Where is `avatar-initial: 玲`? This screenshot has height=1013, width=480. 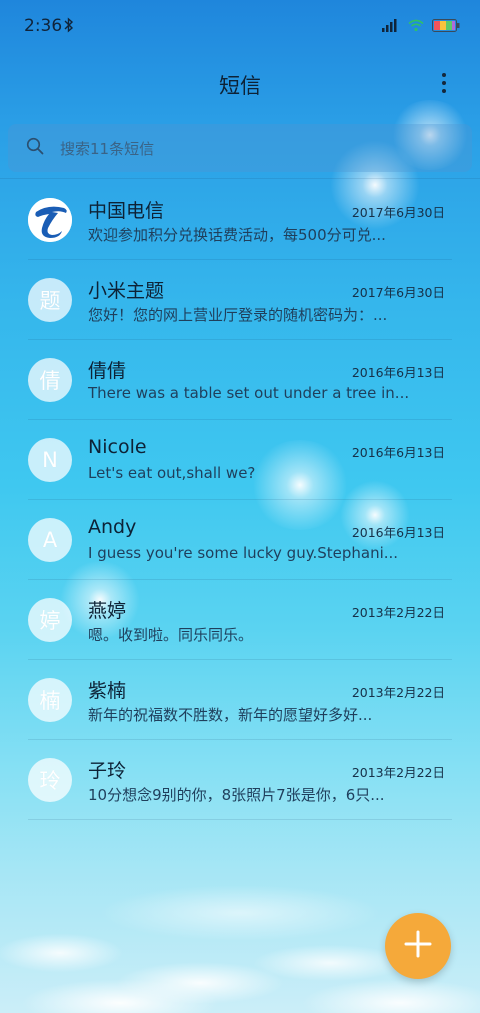 avatar-initial: 玲 is located at coordinates (50, 781).